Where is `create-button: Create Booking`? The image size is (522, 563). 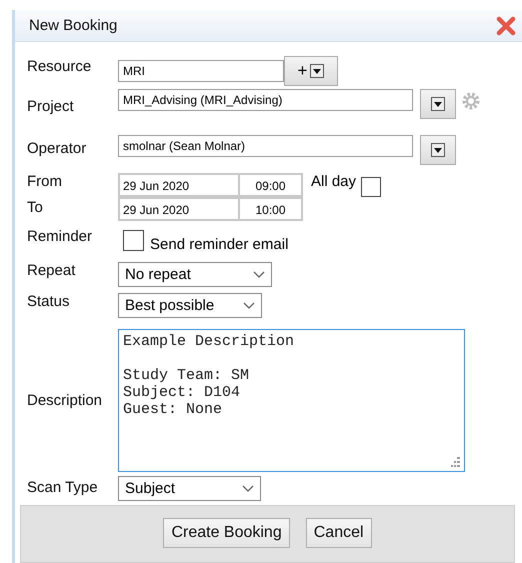
create-button: Create Booking is located at coordinates (226, 533).